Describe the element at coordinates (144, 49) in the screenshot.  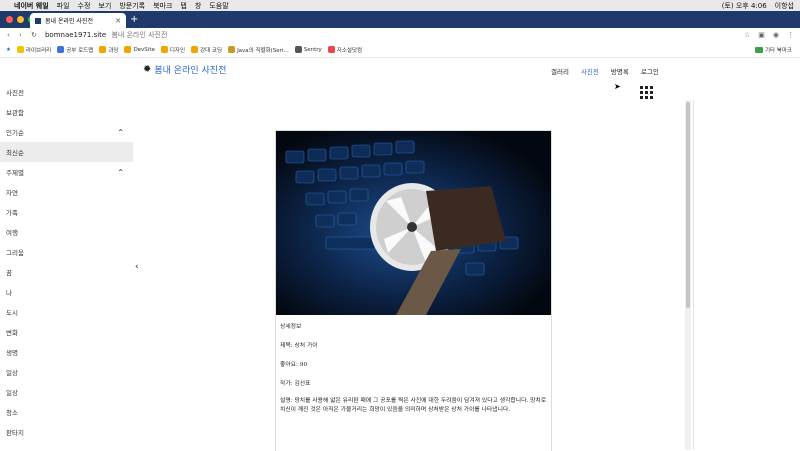
I see `bookmark-label: DevSite` at that location.